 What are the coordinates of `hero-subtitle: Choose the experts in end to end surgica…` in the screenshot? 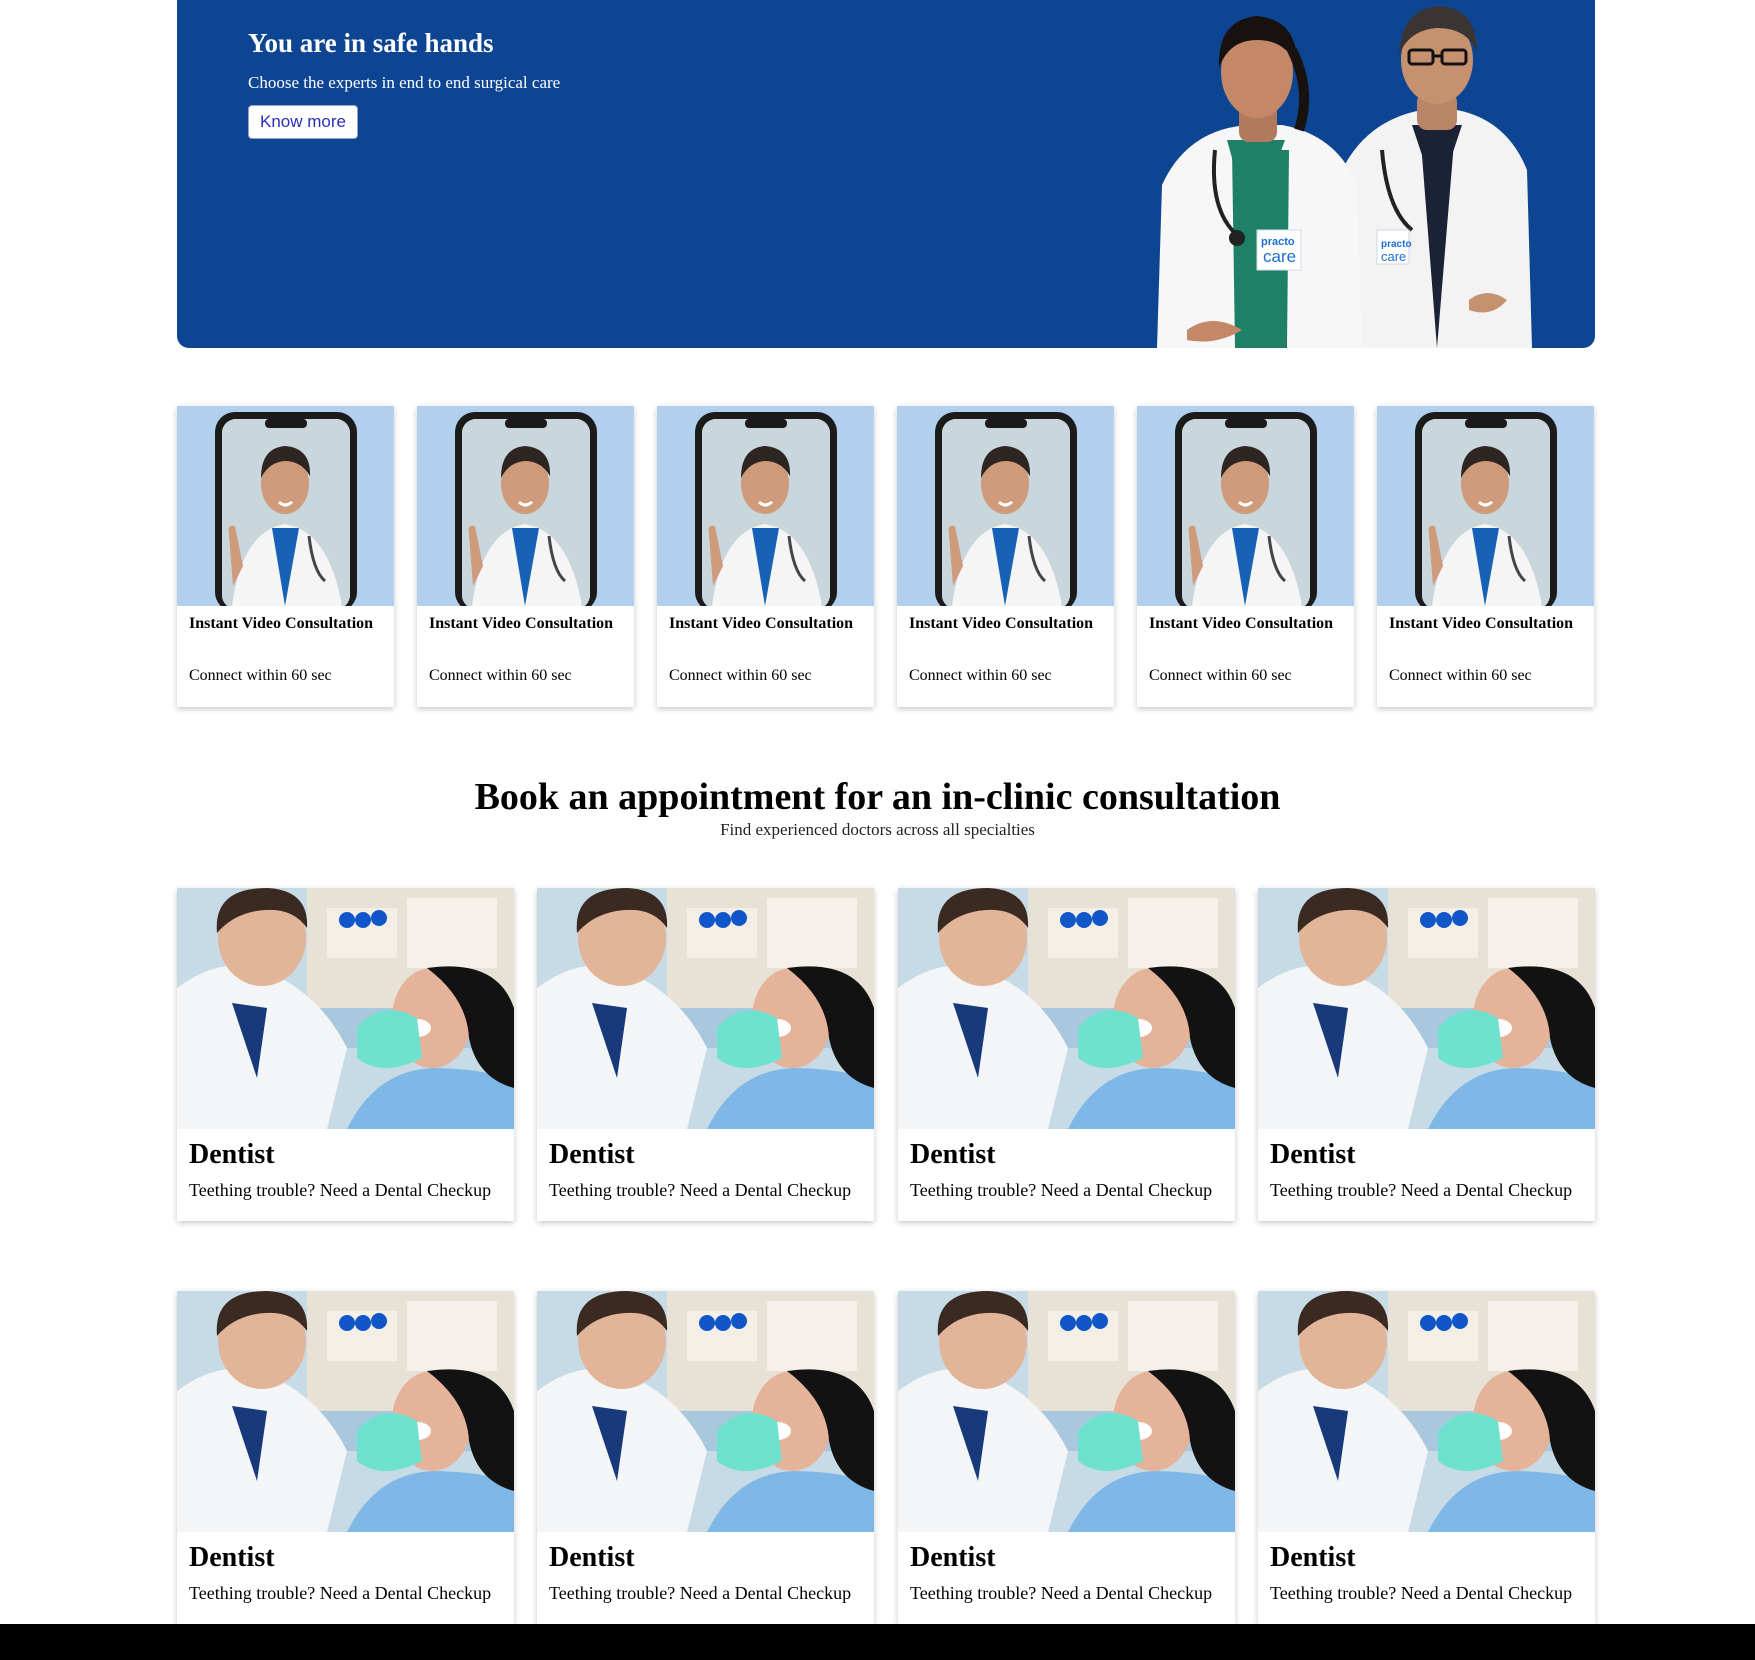 It's located at (404, 82).